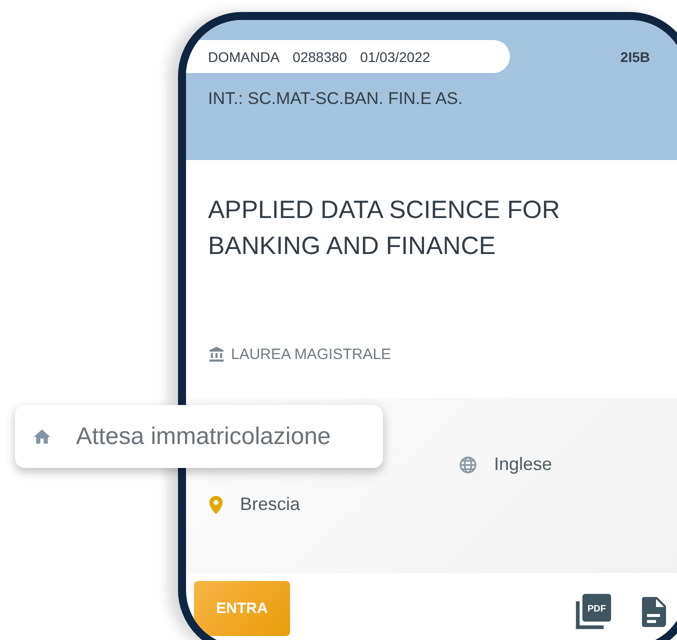  Describe the element at coordinates (320, 56) in the screenshot. I see `application-number: 0288380` at that location.